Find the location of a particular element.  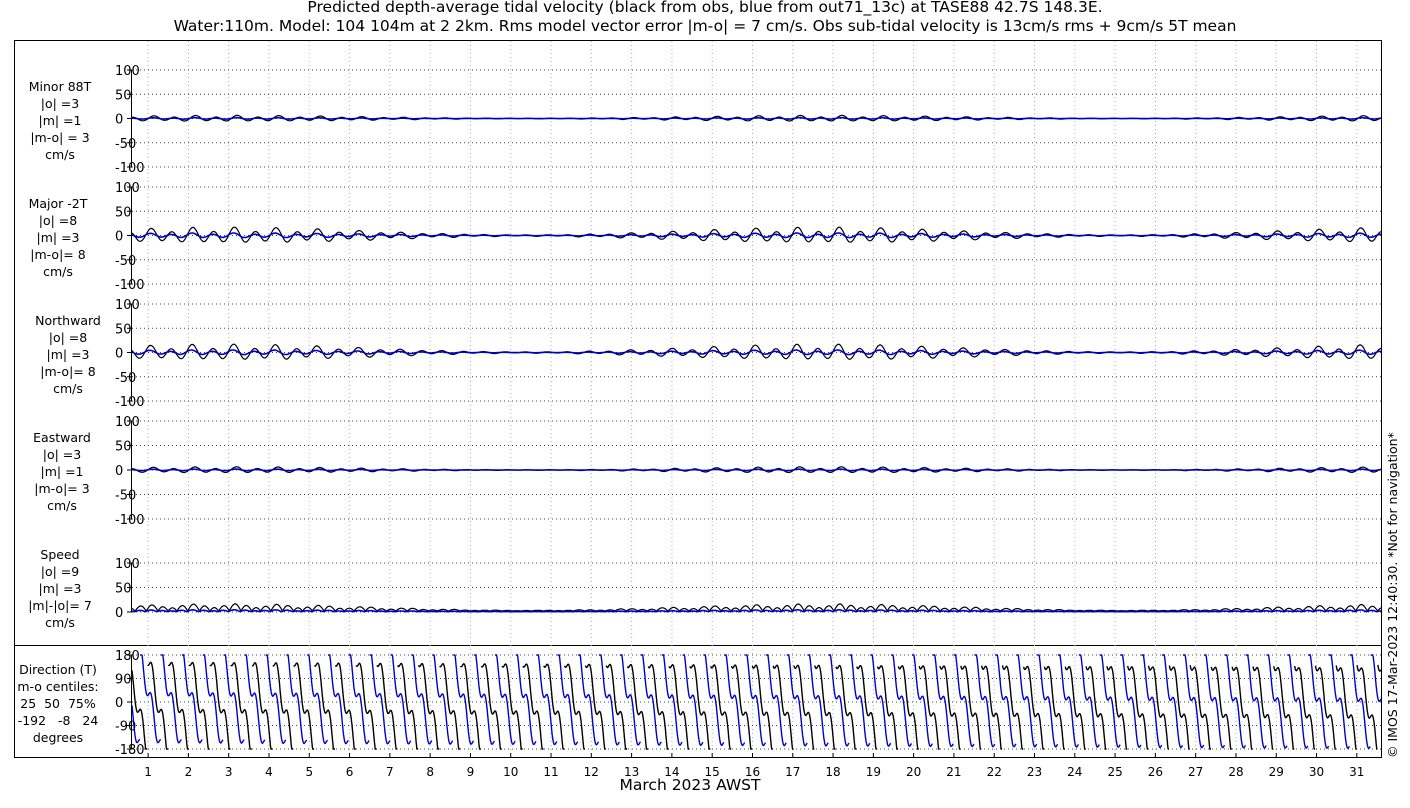

panel-label-eastward: Eastward |o| =3 |m| =1 |m-o|= 3 cm/s is located at coordinates (62, 471).